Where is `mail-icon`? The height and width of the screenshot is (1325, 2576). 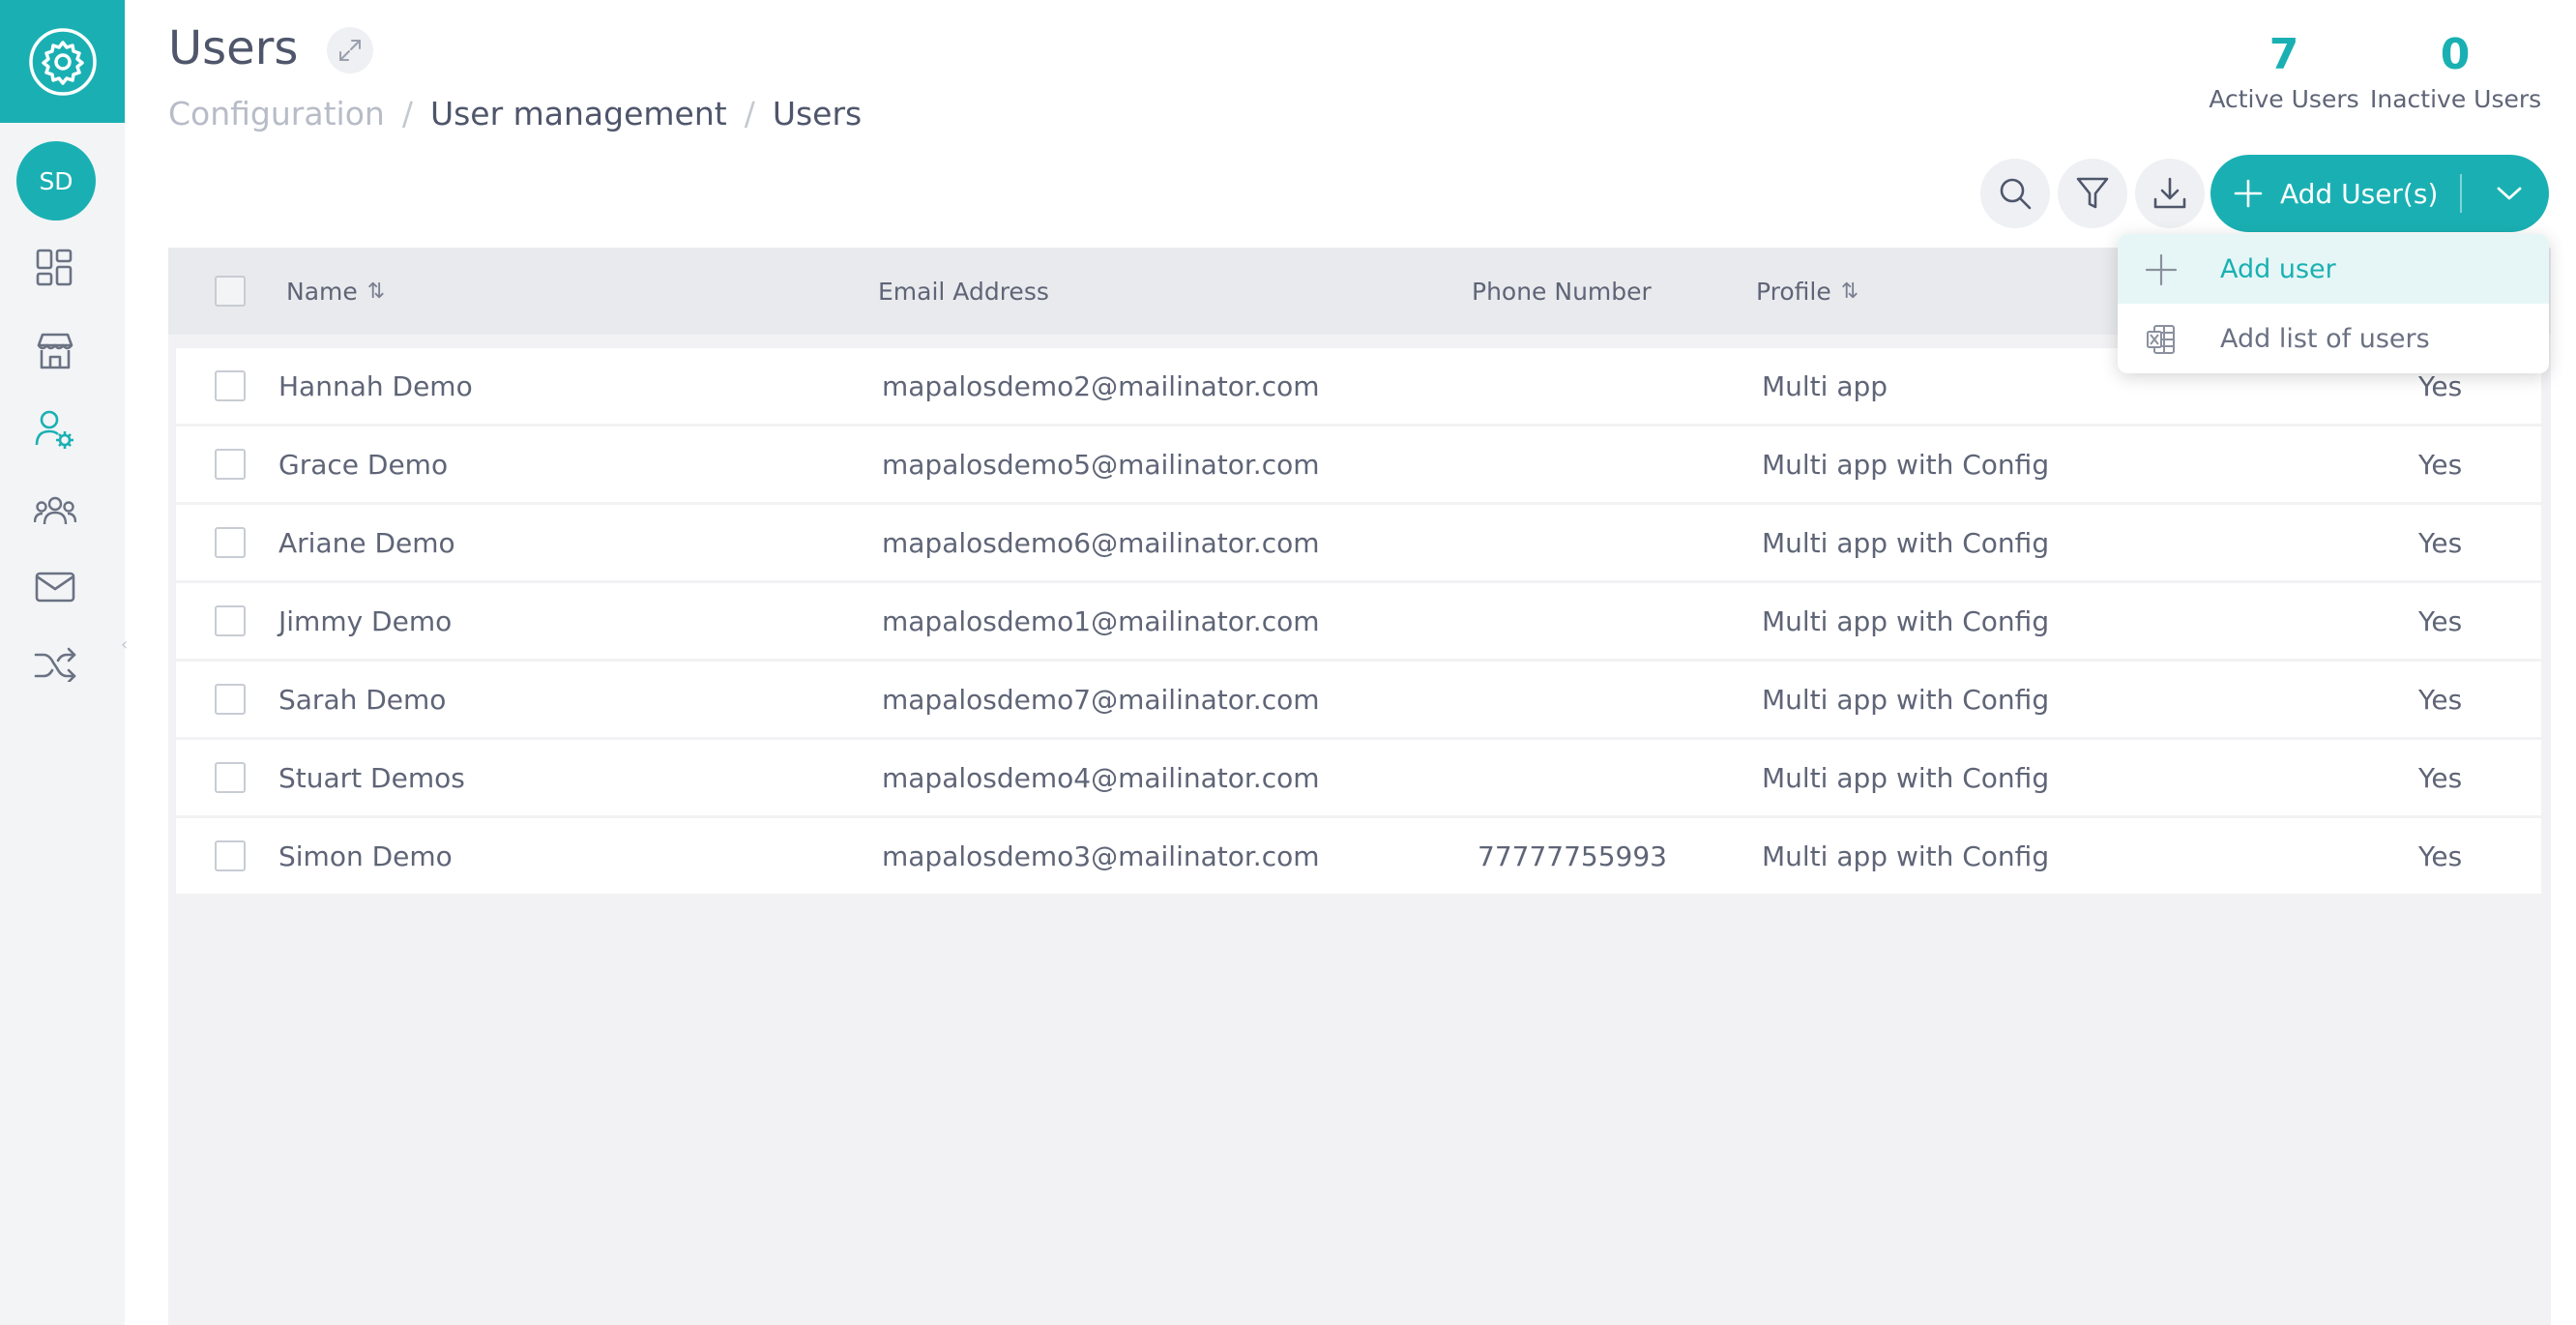
mail-icon is located at coordinates (55, 587).